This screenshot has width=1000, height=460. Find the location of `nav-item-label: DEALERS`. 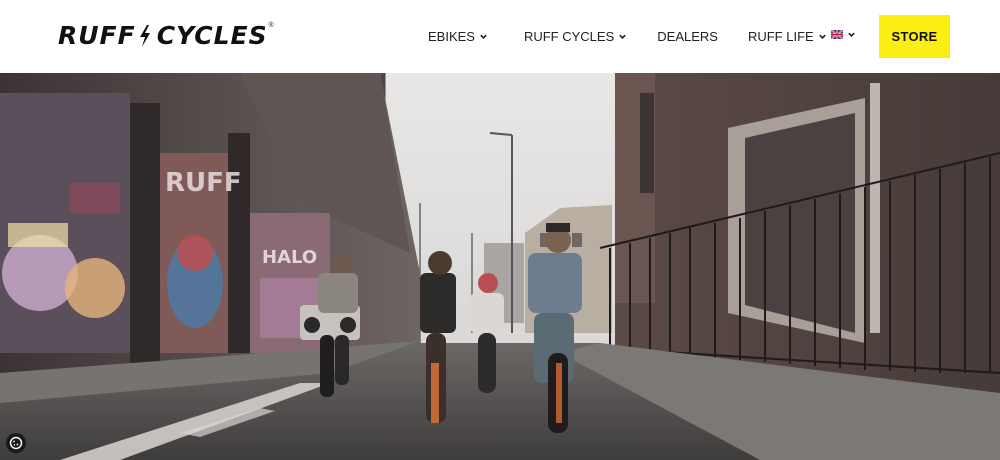

nav-item-label: DEALERS is located at coordinates (687, 36).